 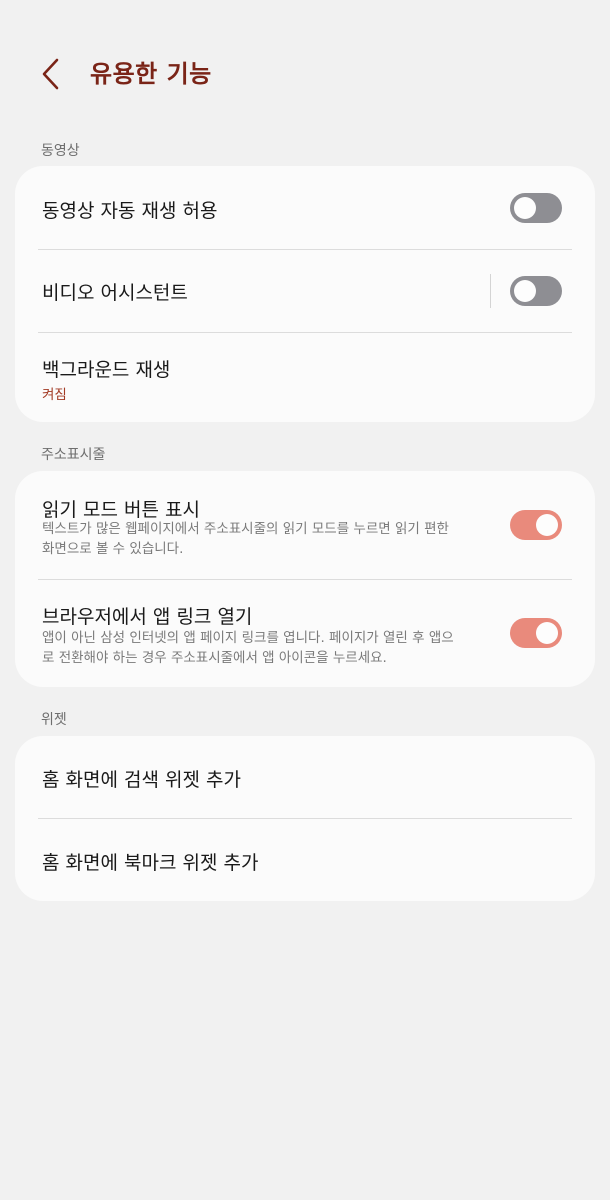 I want to click on toggle-video-assistant, so click(x=536, y=291).